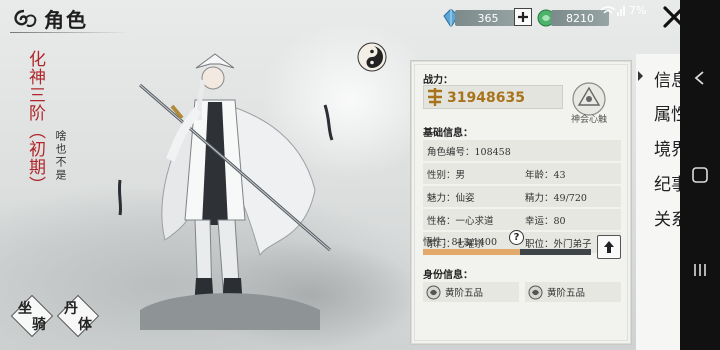 The image size is (720, 350). I want to click on jade-amount: 365, so click(488, 18).